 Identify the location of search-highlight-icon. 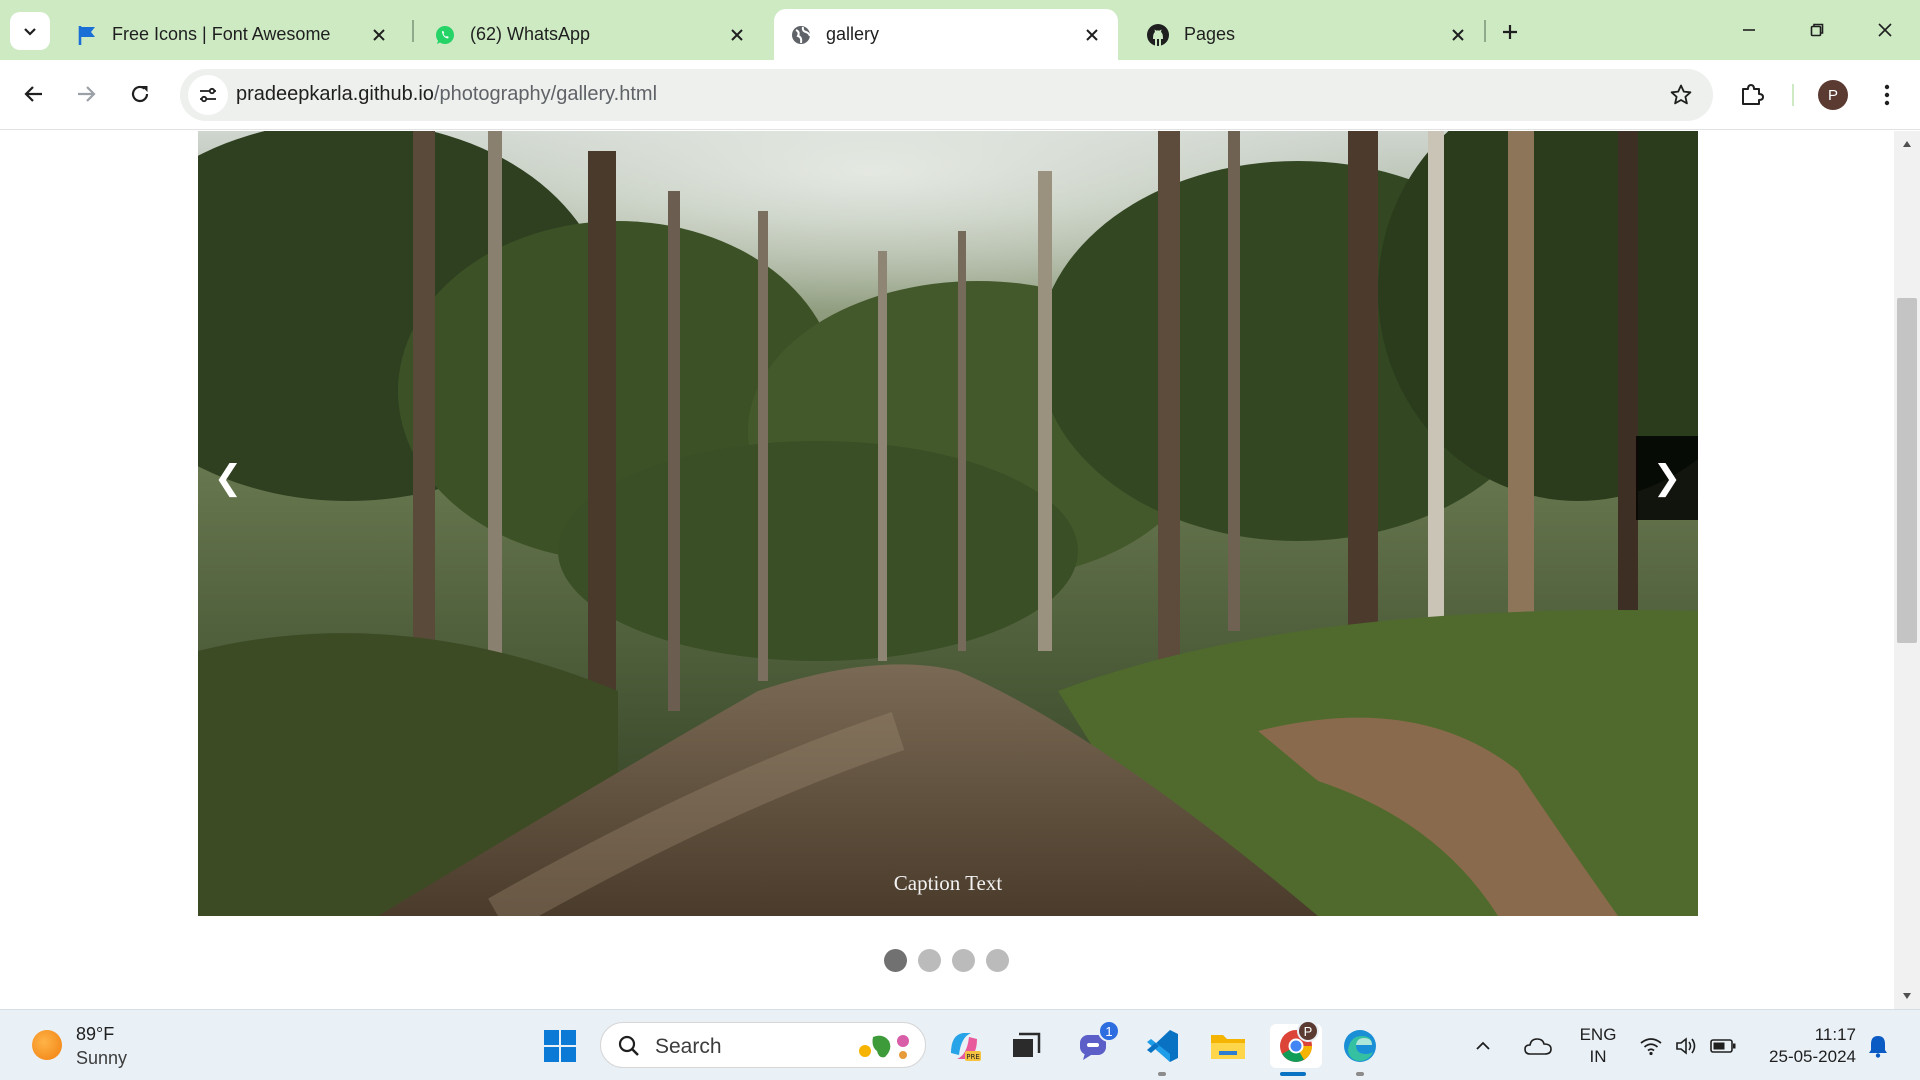
(884, 1047).